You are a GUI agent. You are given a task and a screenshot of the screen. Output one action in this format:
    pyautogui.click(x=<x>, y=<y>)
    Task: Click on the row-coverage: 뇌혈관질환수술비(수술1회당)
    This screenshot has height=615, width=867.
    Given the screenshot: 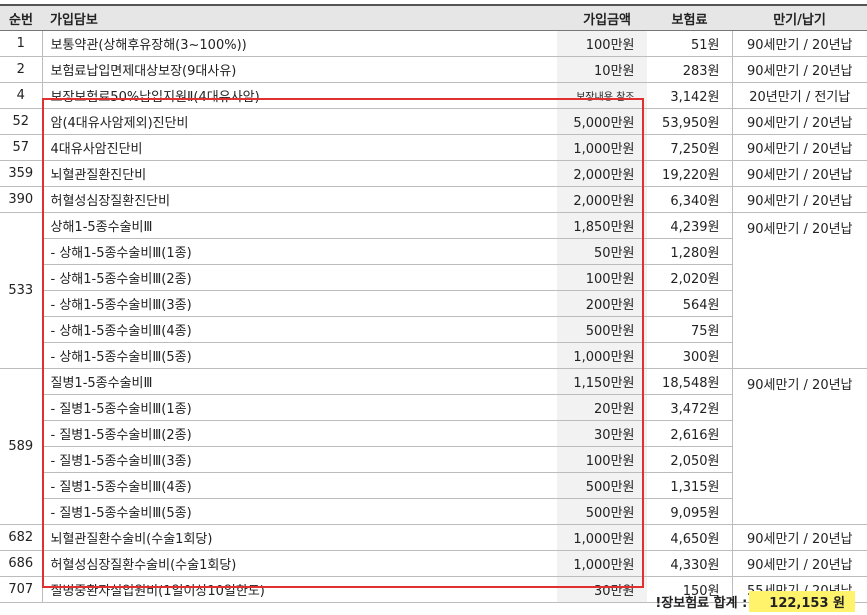 What is the action you would take?
    pyautogui.click(x=299, y=537)
    